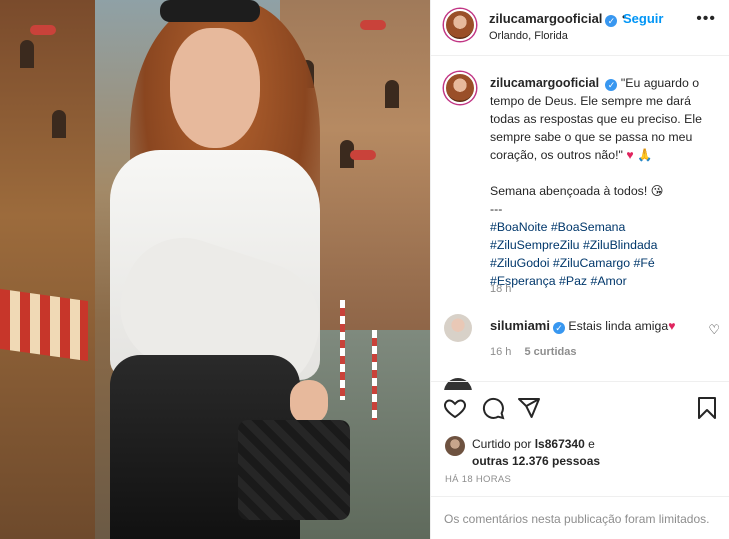  I want to click on caption-username: zilucamargooficial, so click(544, 83).